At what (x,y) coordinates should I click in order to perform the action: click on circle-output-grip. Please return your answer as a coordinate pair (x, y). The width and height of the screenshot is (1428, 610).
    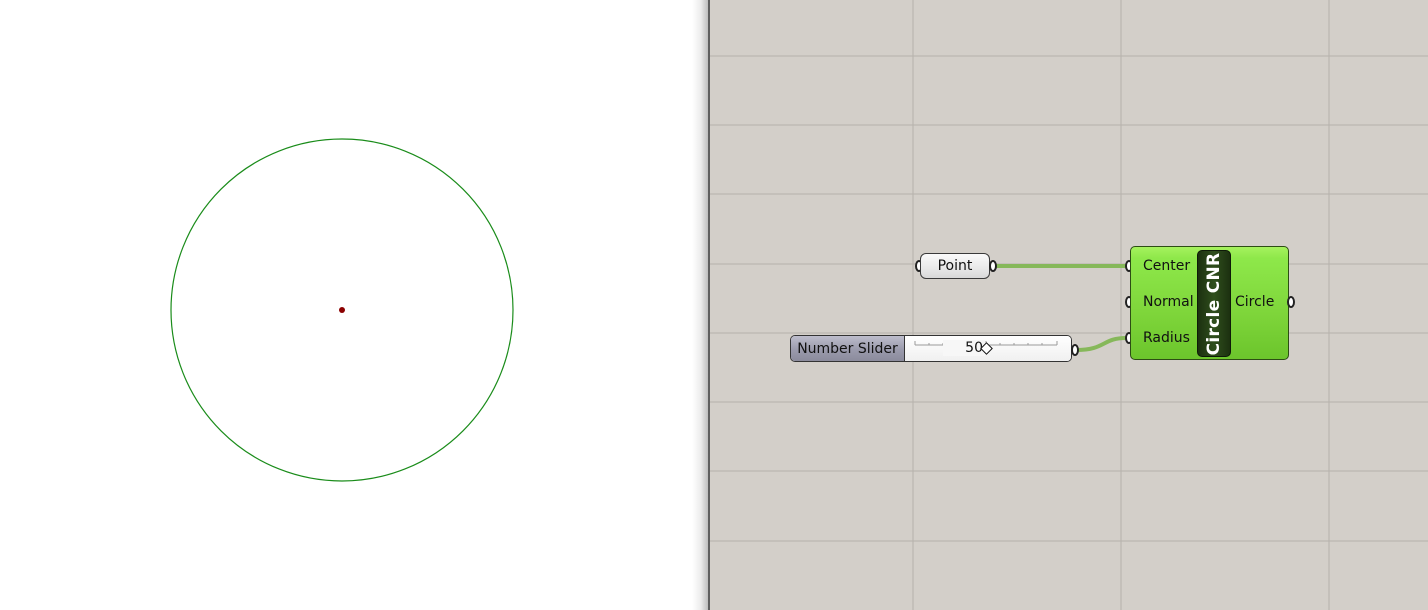
    Looking at the image, I should click on (1291, 302).